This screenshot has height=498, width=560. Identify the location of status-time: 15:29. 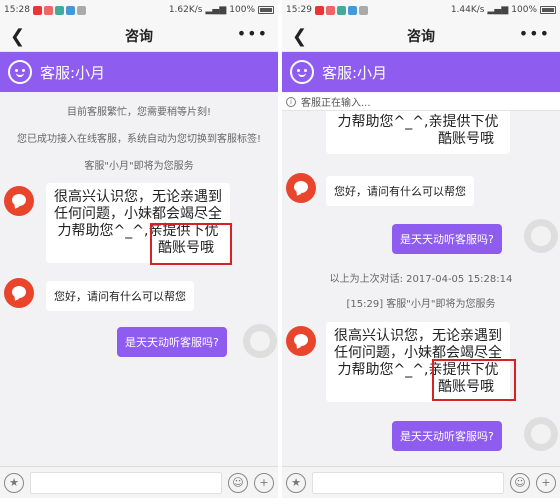
(299, 10).